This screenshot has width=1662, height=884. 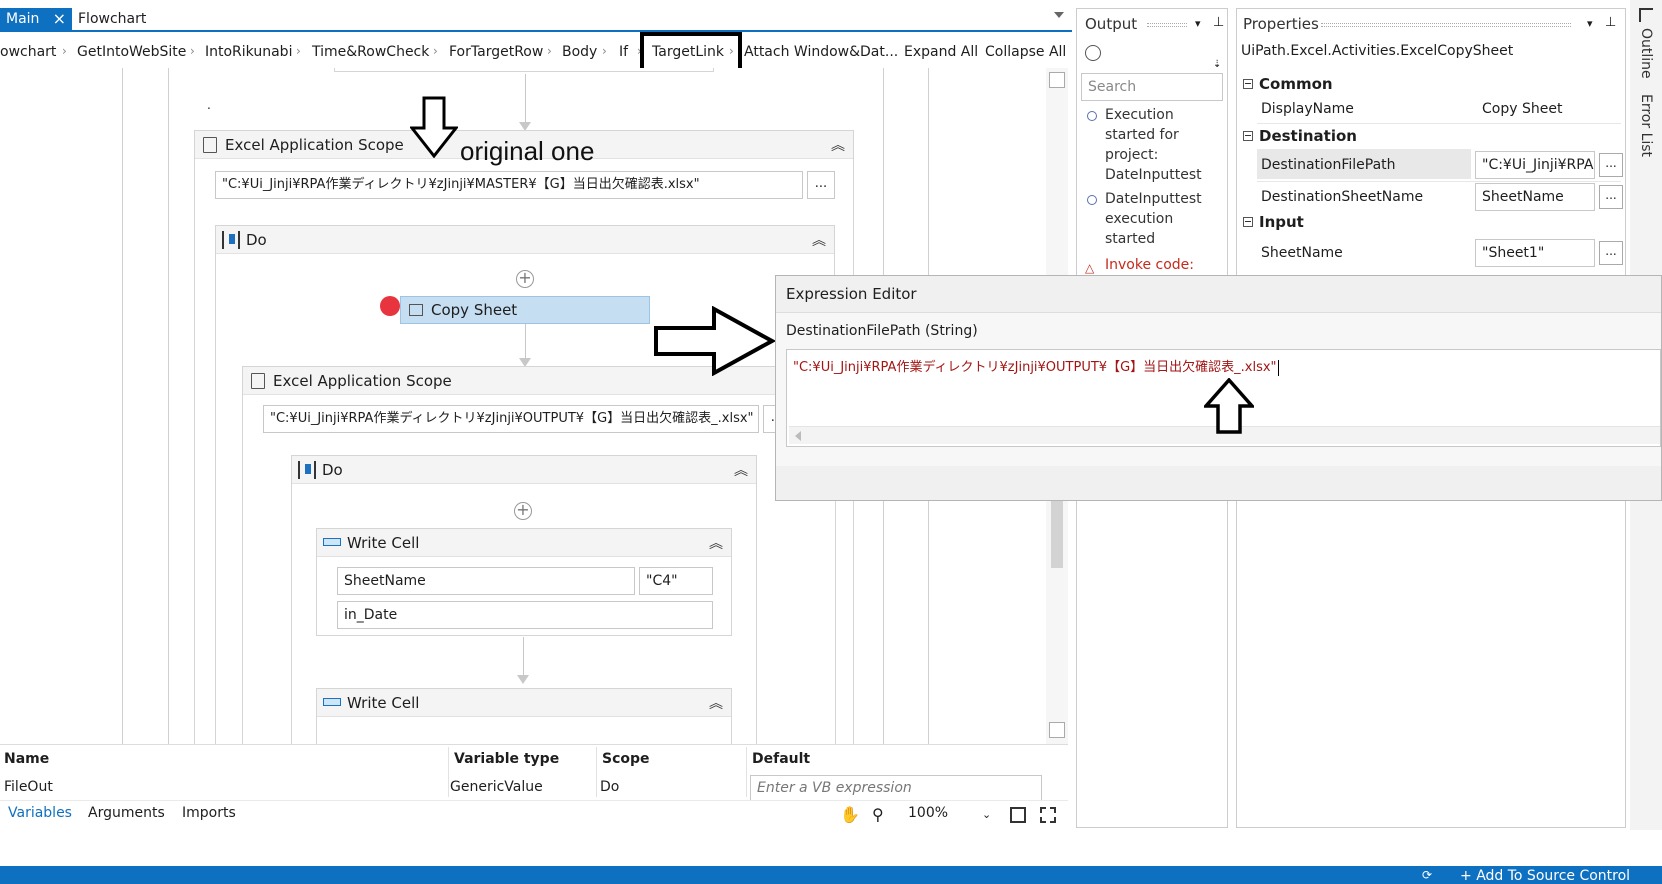 I want to click on property-destinationsheetname-value: SheetName, so click(x=1535, y=197).